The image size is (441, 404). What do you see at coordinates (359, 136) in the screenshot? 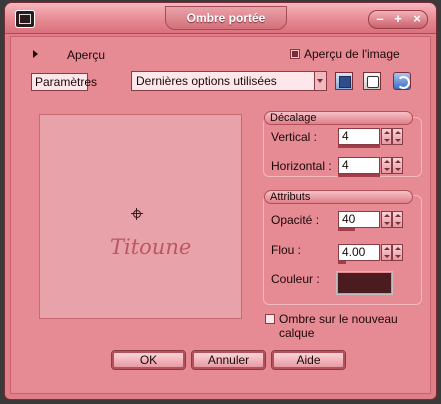
I see `vertical-input: 4` at bounding box center [359, 136].